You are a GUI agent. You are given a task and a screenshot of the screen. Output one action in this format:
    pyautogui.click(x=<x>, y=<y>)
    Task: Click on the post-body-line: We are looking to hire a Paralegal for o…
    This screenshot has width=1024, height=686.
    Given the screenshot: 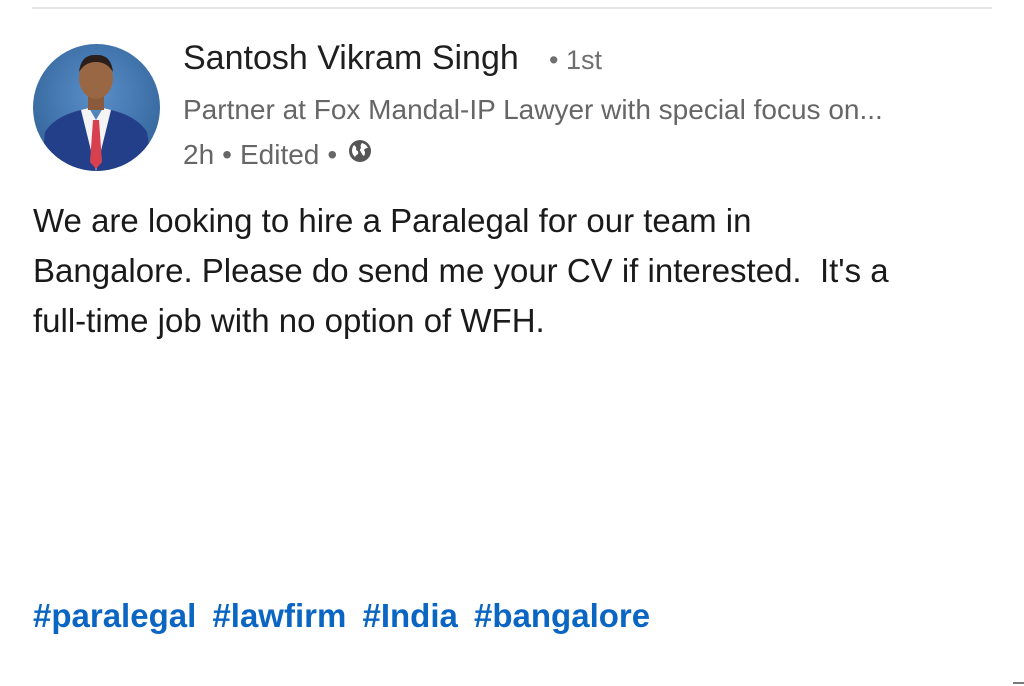 What is the action you would take?
    pyautogui.click(x=392, y=220)
    